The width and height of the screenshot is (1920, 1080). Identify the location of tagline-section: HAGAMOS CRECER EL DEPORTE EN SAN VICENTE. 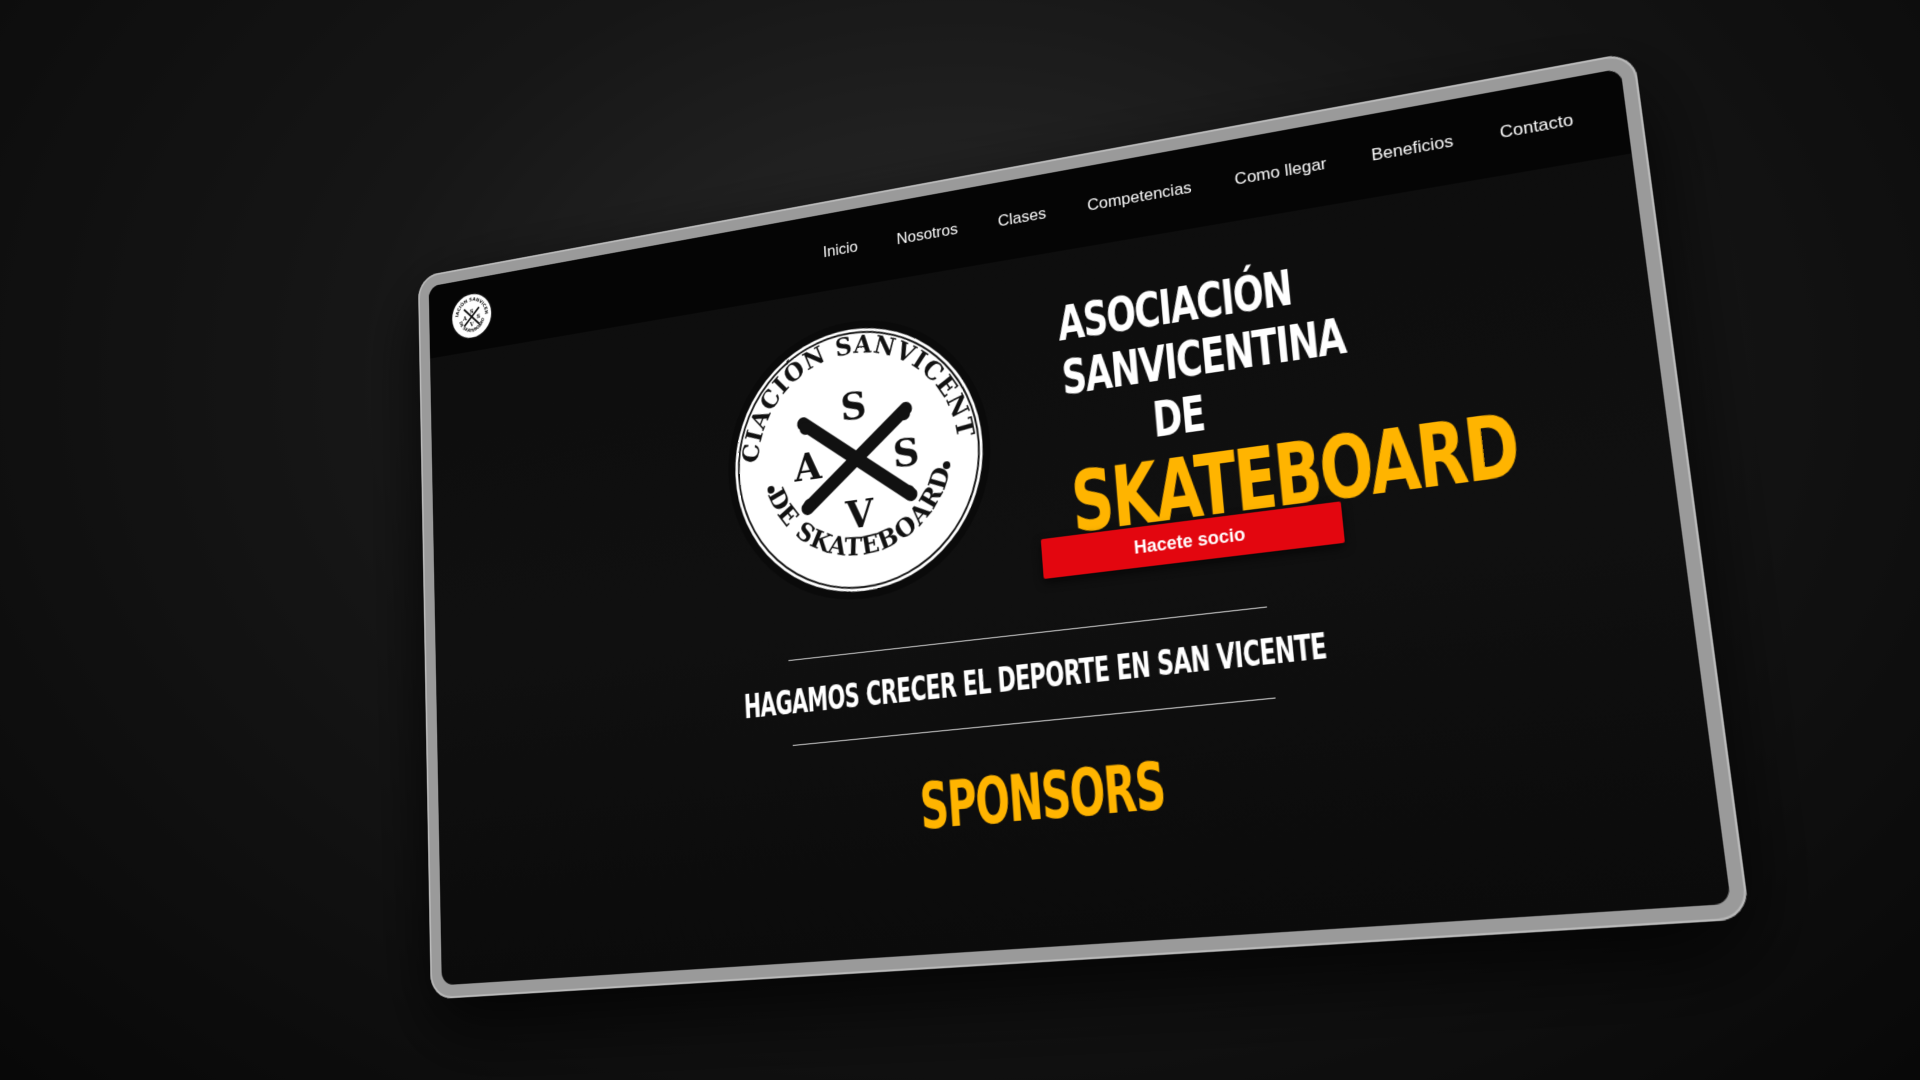
(1035, 676).